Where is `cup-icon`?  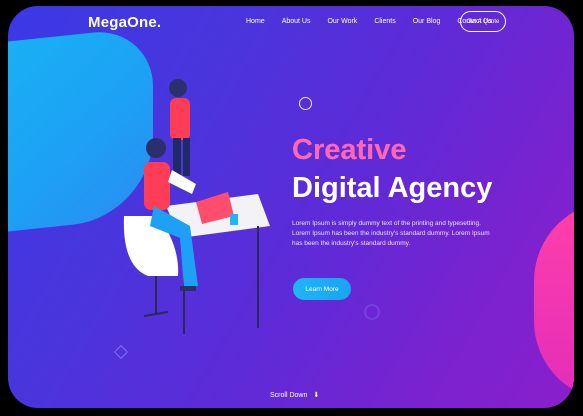 cup-icon is located at coordinates (234, 219).